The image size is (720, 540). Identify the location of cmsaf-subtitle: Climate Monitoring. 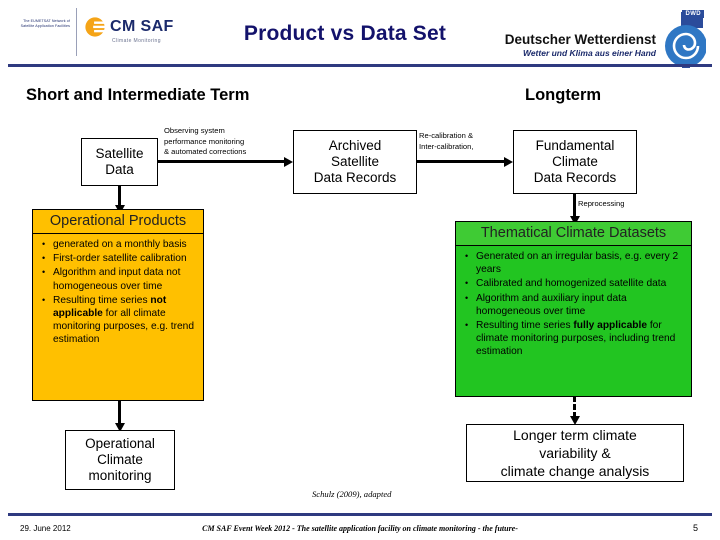
(136, 41).